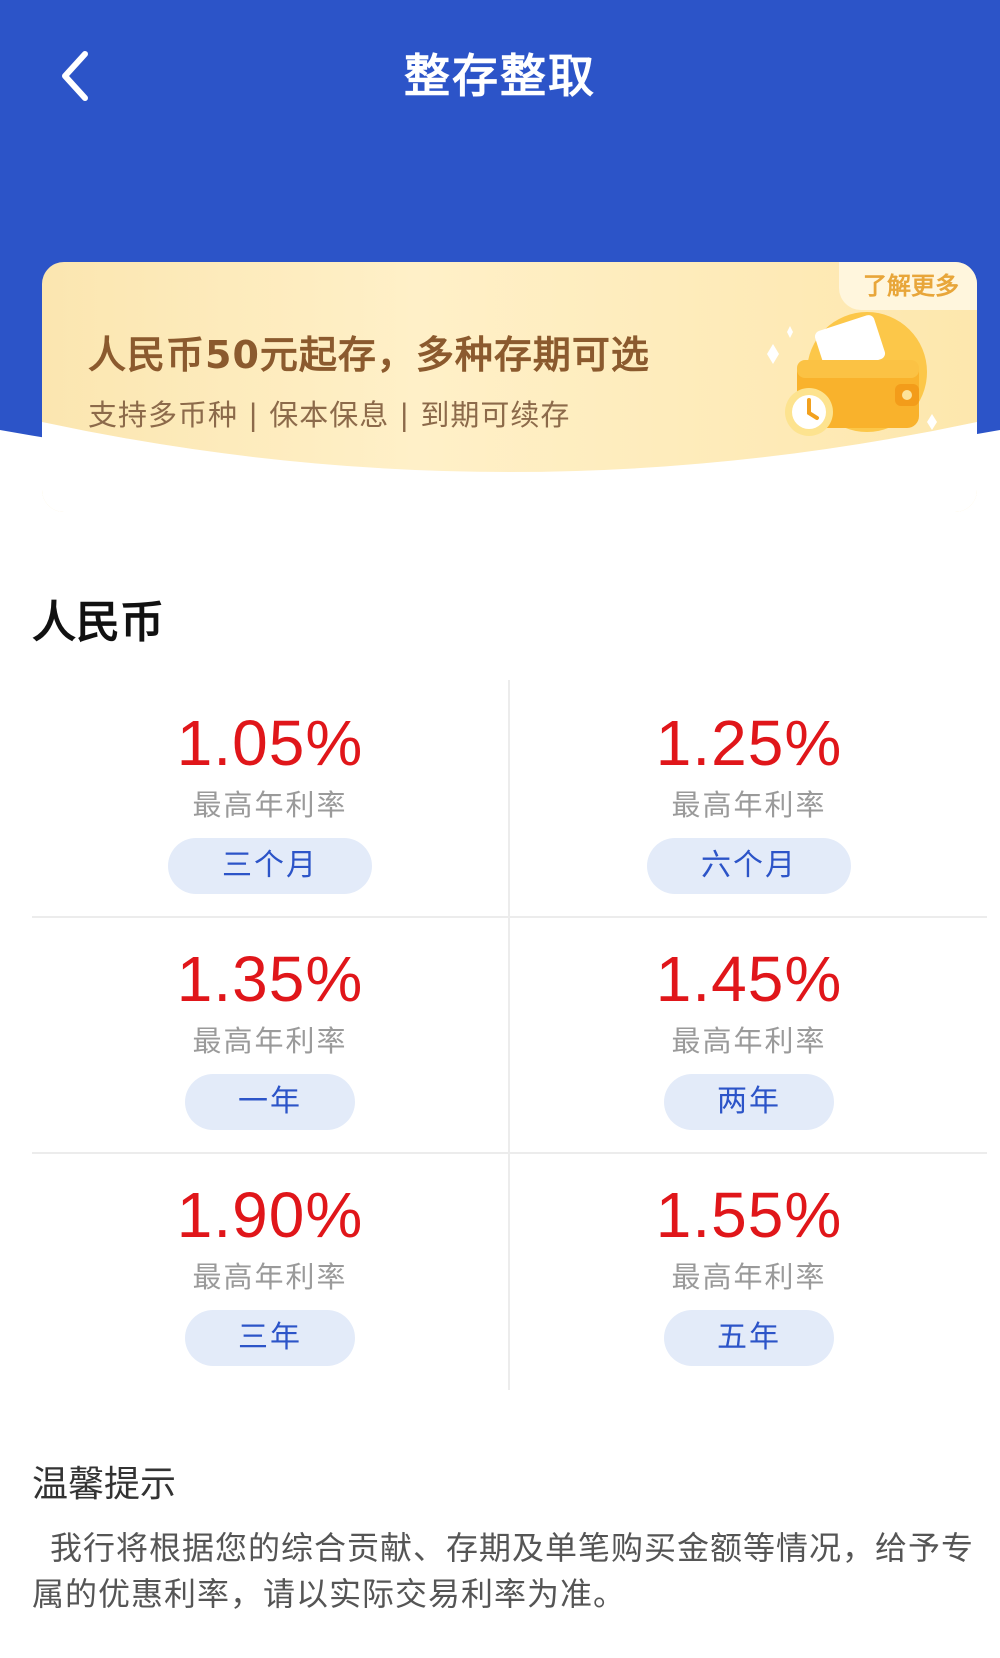  Describe the element at coordinates (270, 866) in the screenshot. I see `term-badge: 三个月` at that location.